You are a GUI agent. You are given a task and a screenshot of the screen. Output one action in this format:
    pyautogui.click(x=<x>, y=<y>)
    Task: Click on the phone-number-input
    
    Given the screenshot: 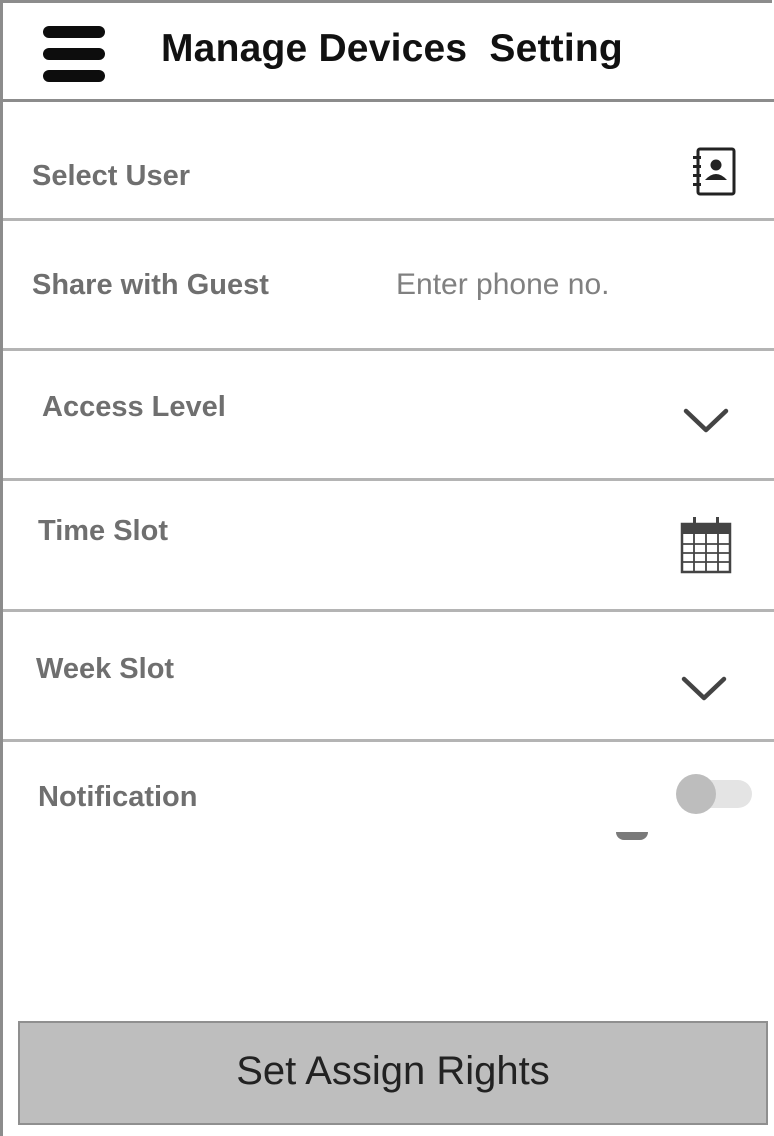 What is the action you would take?
    pyautogui.click(x=546, y=285)
    